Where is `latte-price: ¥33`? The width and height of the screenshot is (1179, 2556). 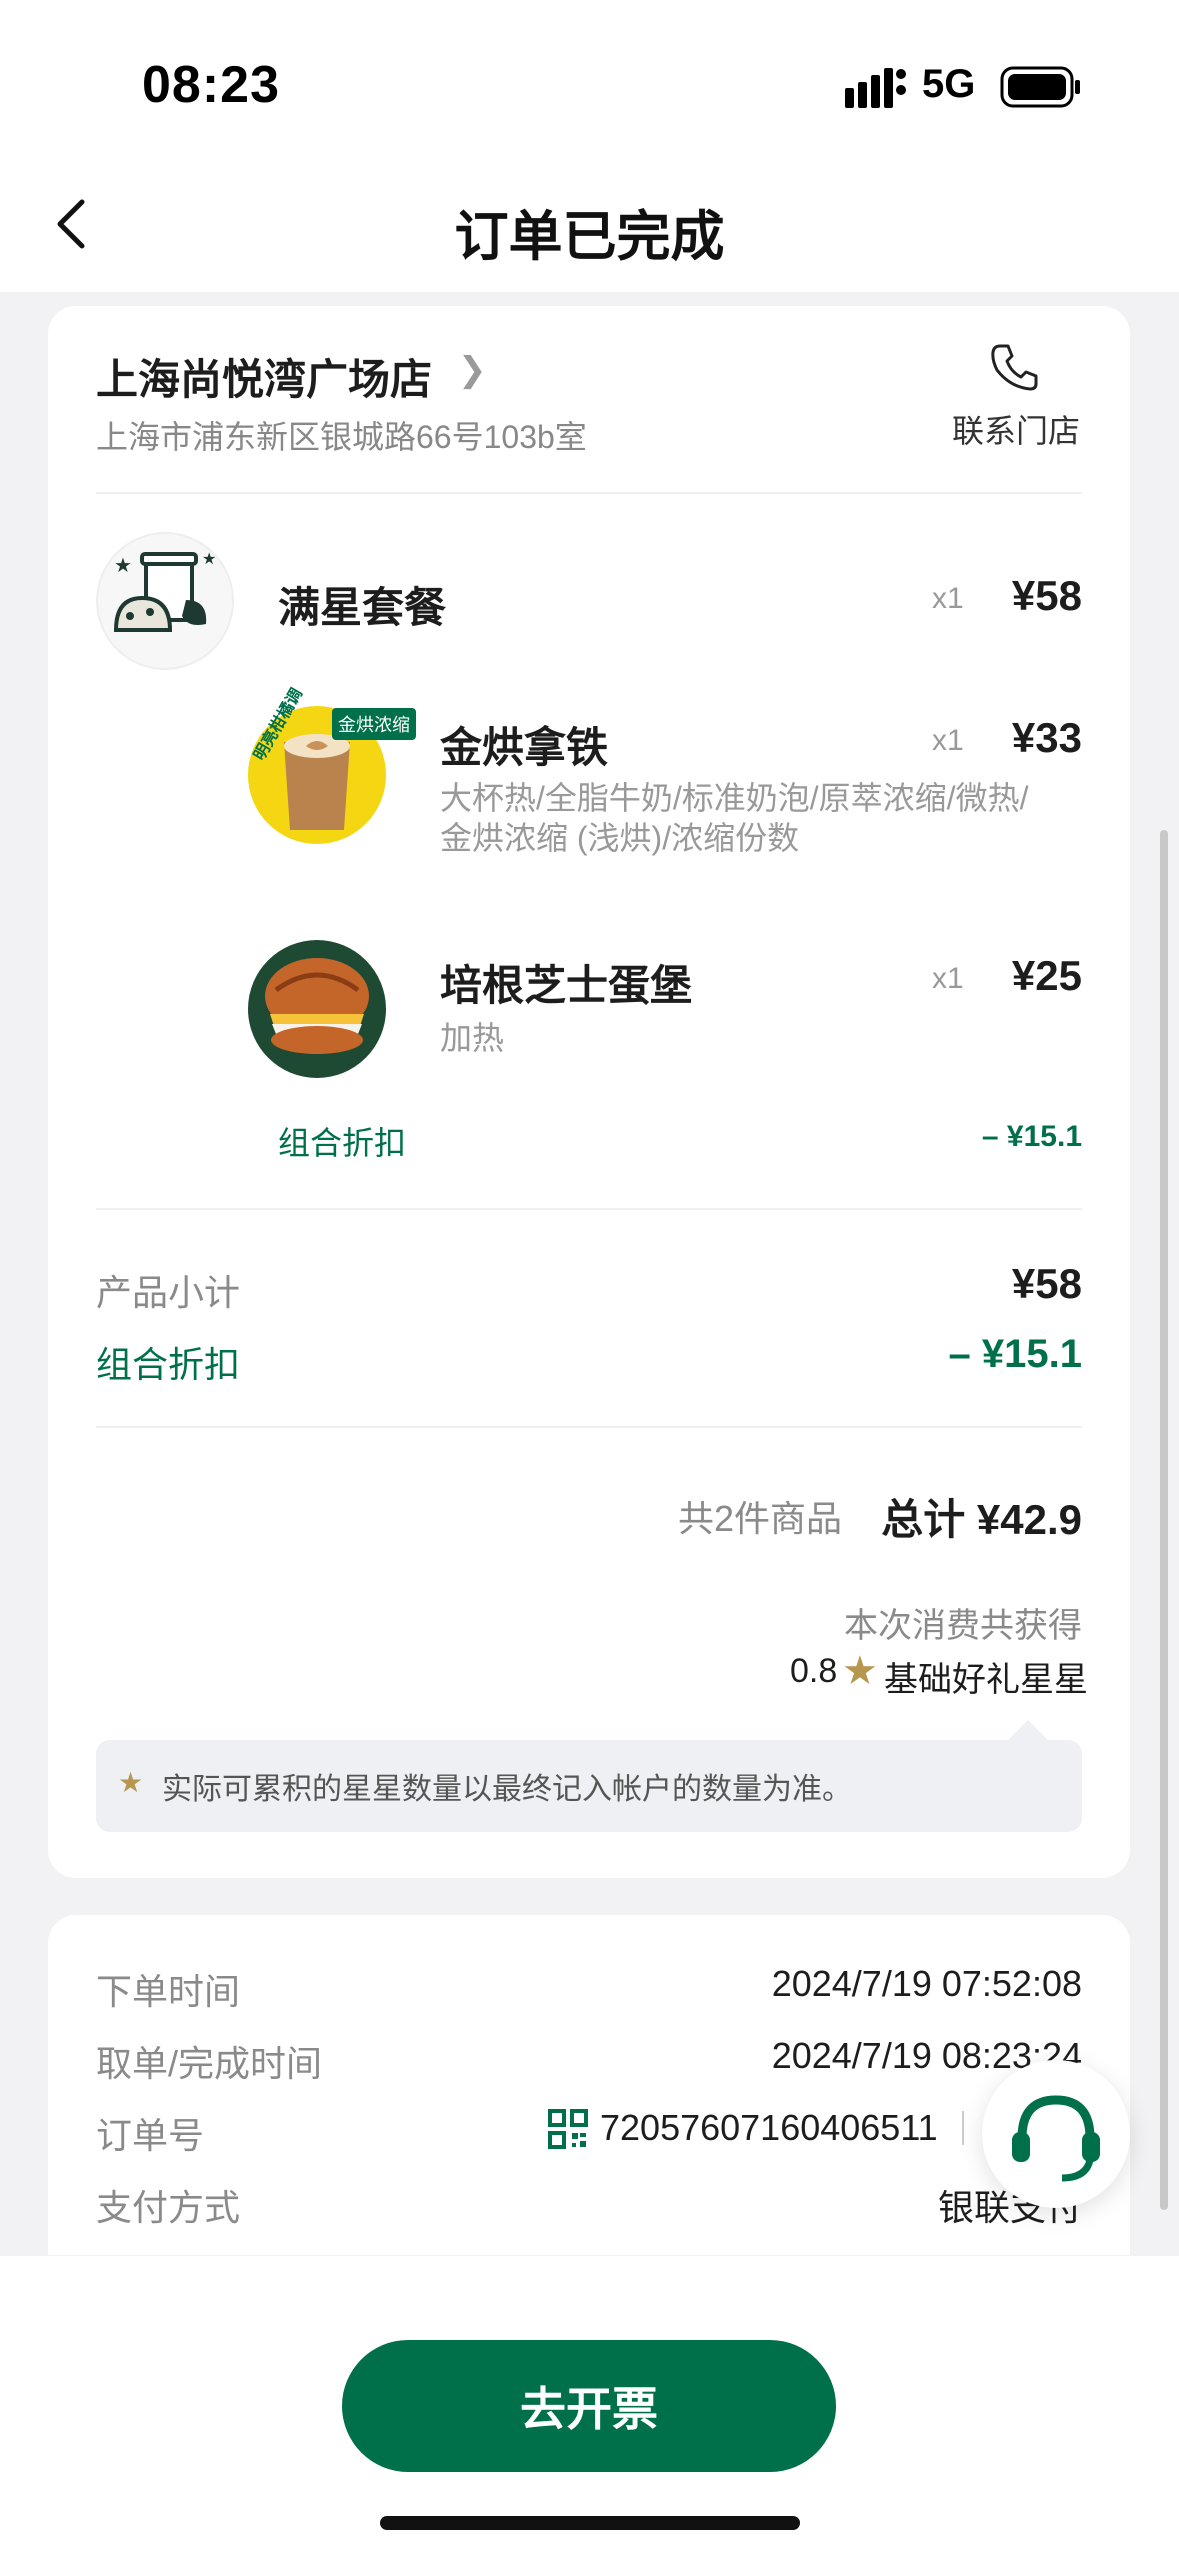
latte-price: ¥33 is located at coordinates (1046, 737).